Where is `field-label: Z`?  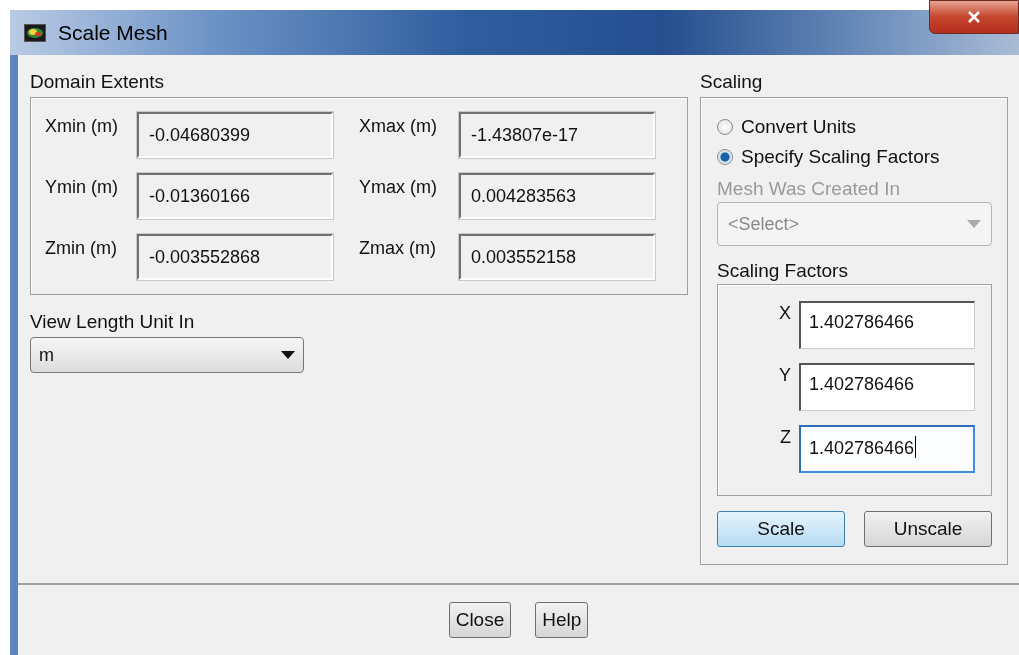
field-label: Z is located at coordinates (785, 437).